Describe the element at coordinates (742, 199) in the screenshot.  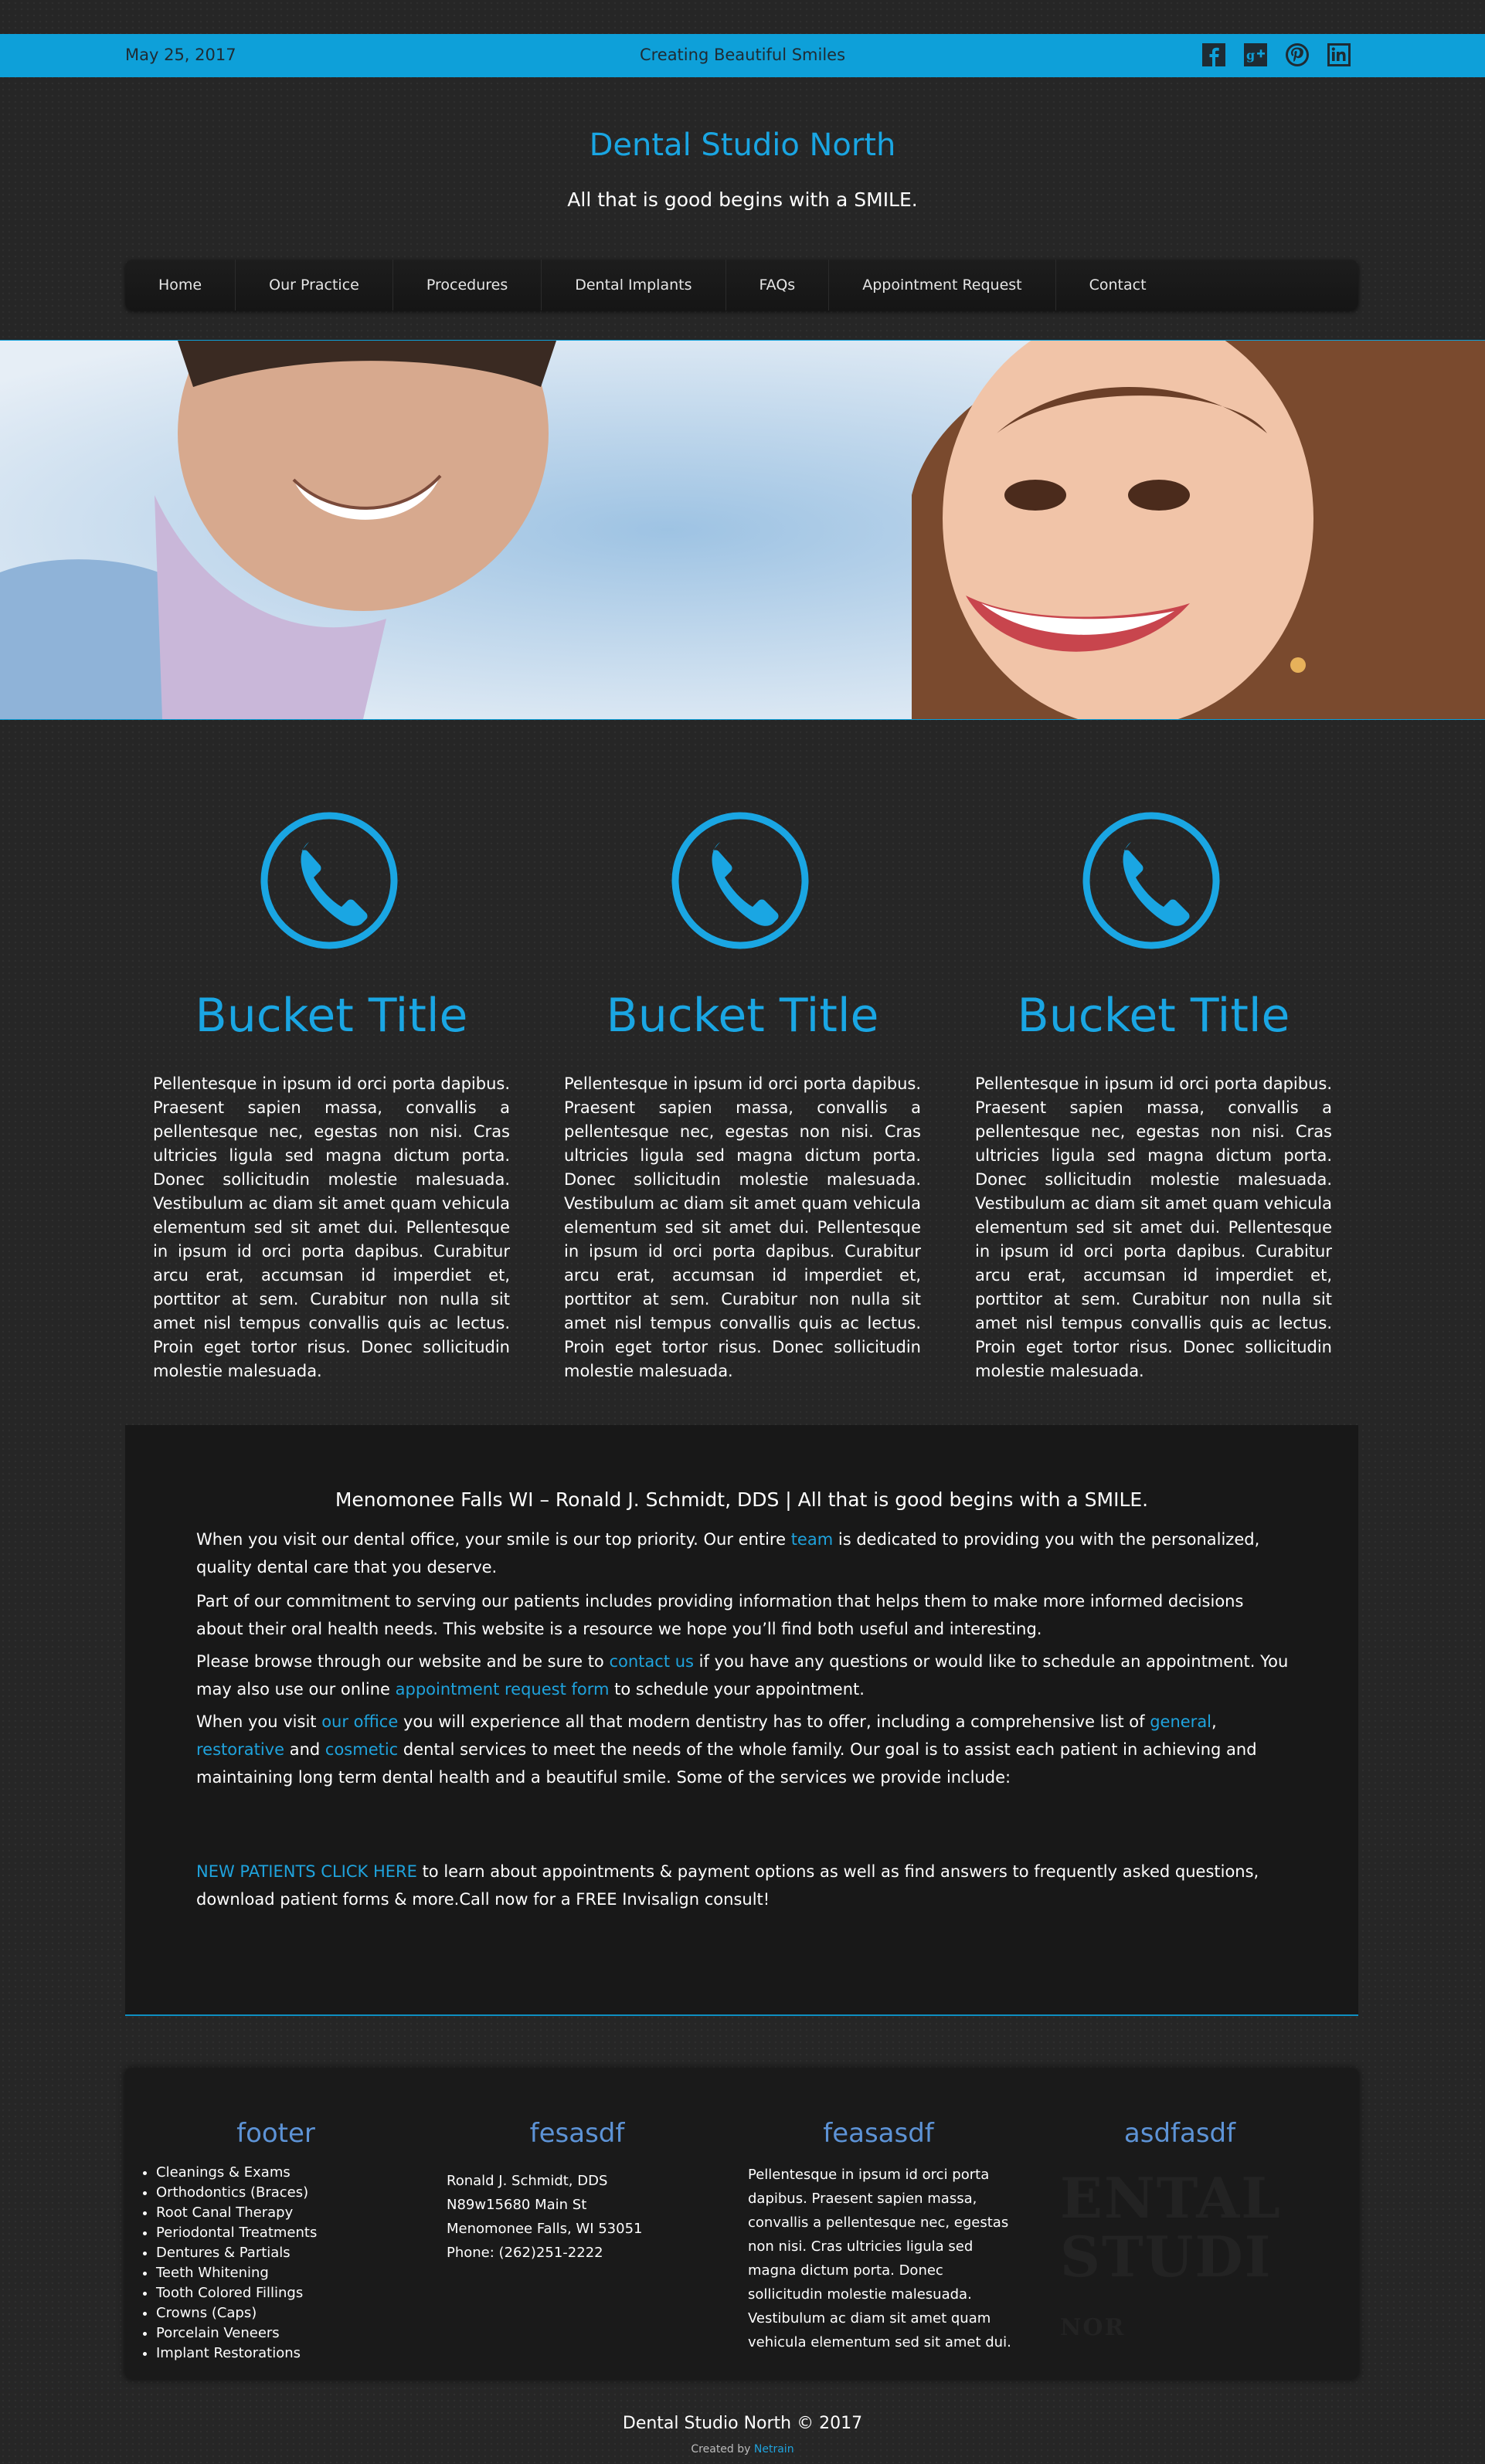
I see `site-subtitle: All that is good begins with a SMILE.` at that location.